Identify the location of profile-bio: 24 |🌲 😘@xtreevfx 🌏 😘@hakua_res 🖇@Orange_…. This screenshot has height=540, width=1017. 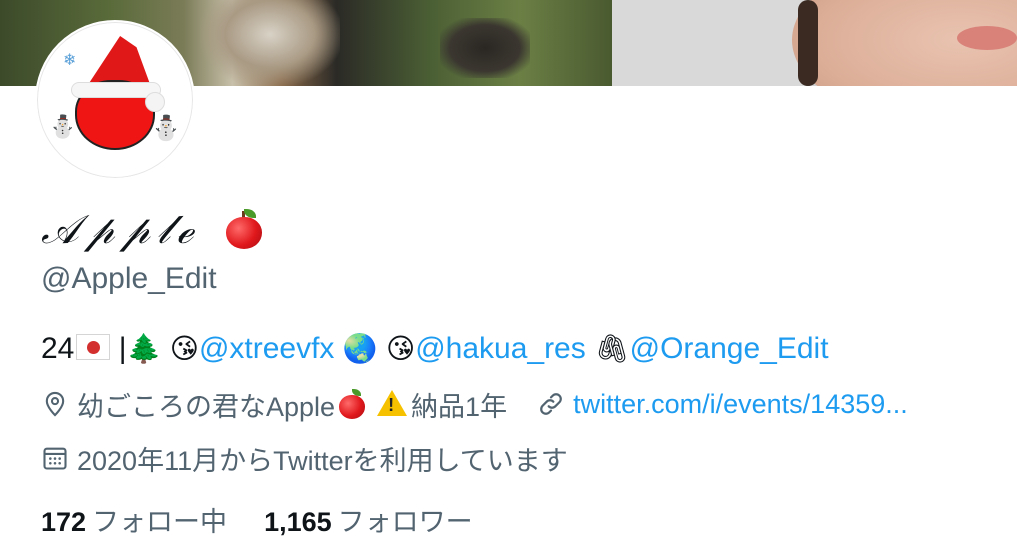
(435, 349).